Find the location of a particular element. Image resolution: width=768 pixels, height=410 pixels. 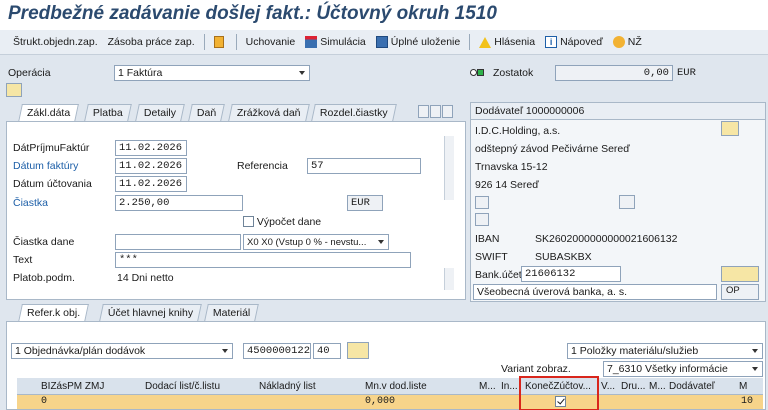

posting-date-label: Dátum účtovania is located at coordinates (52, 184).